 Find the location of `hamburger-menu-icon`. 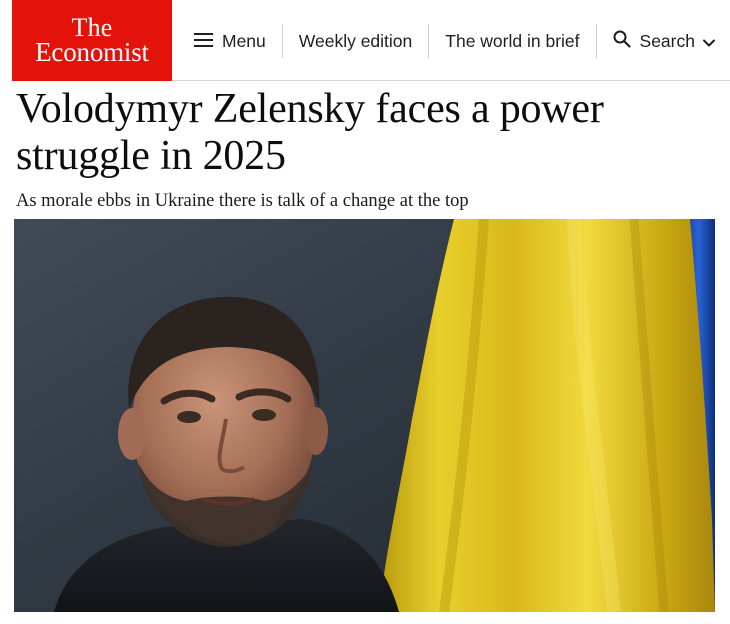

hamburger-menu-icon is located at coordinates (203, 41).